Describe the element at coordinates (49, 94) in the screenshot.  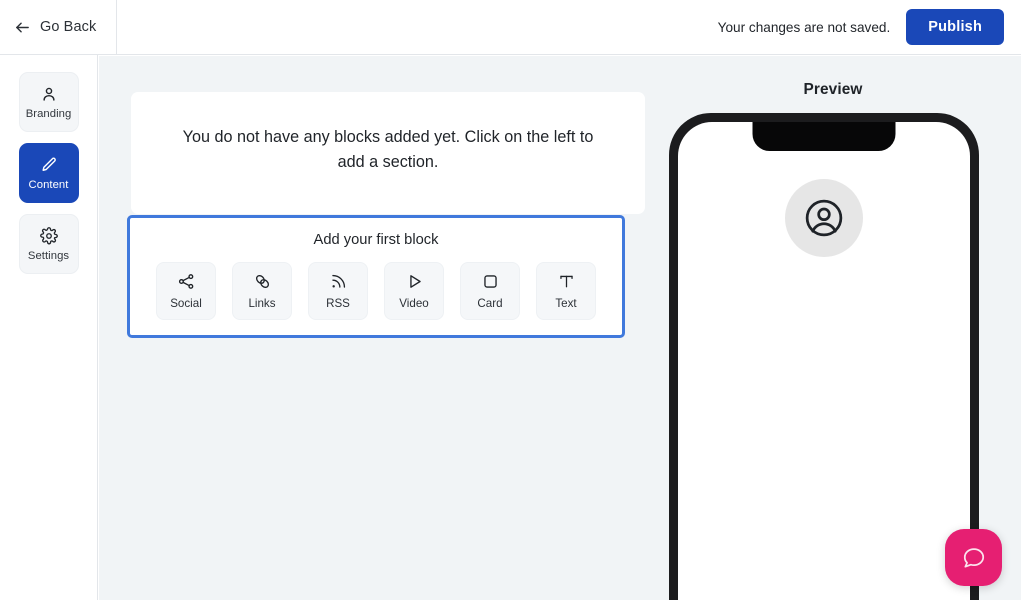
I see `user-icon` at that location.